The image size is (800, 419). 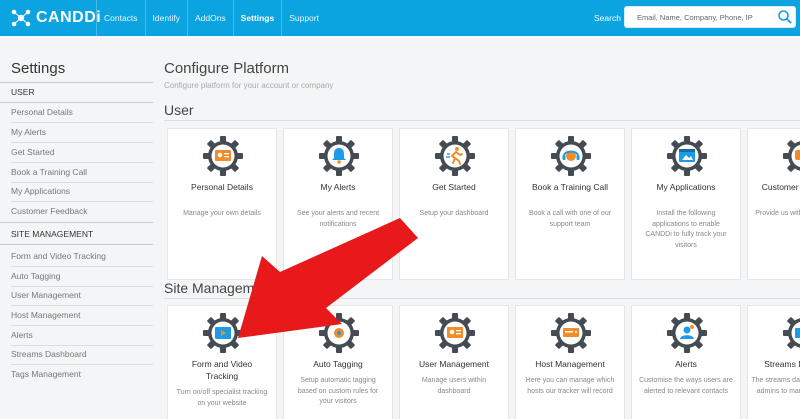 I want to click on alert-person-icon, so click(x=687, y=333).